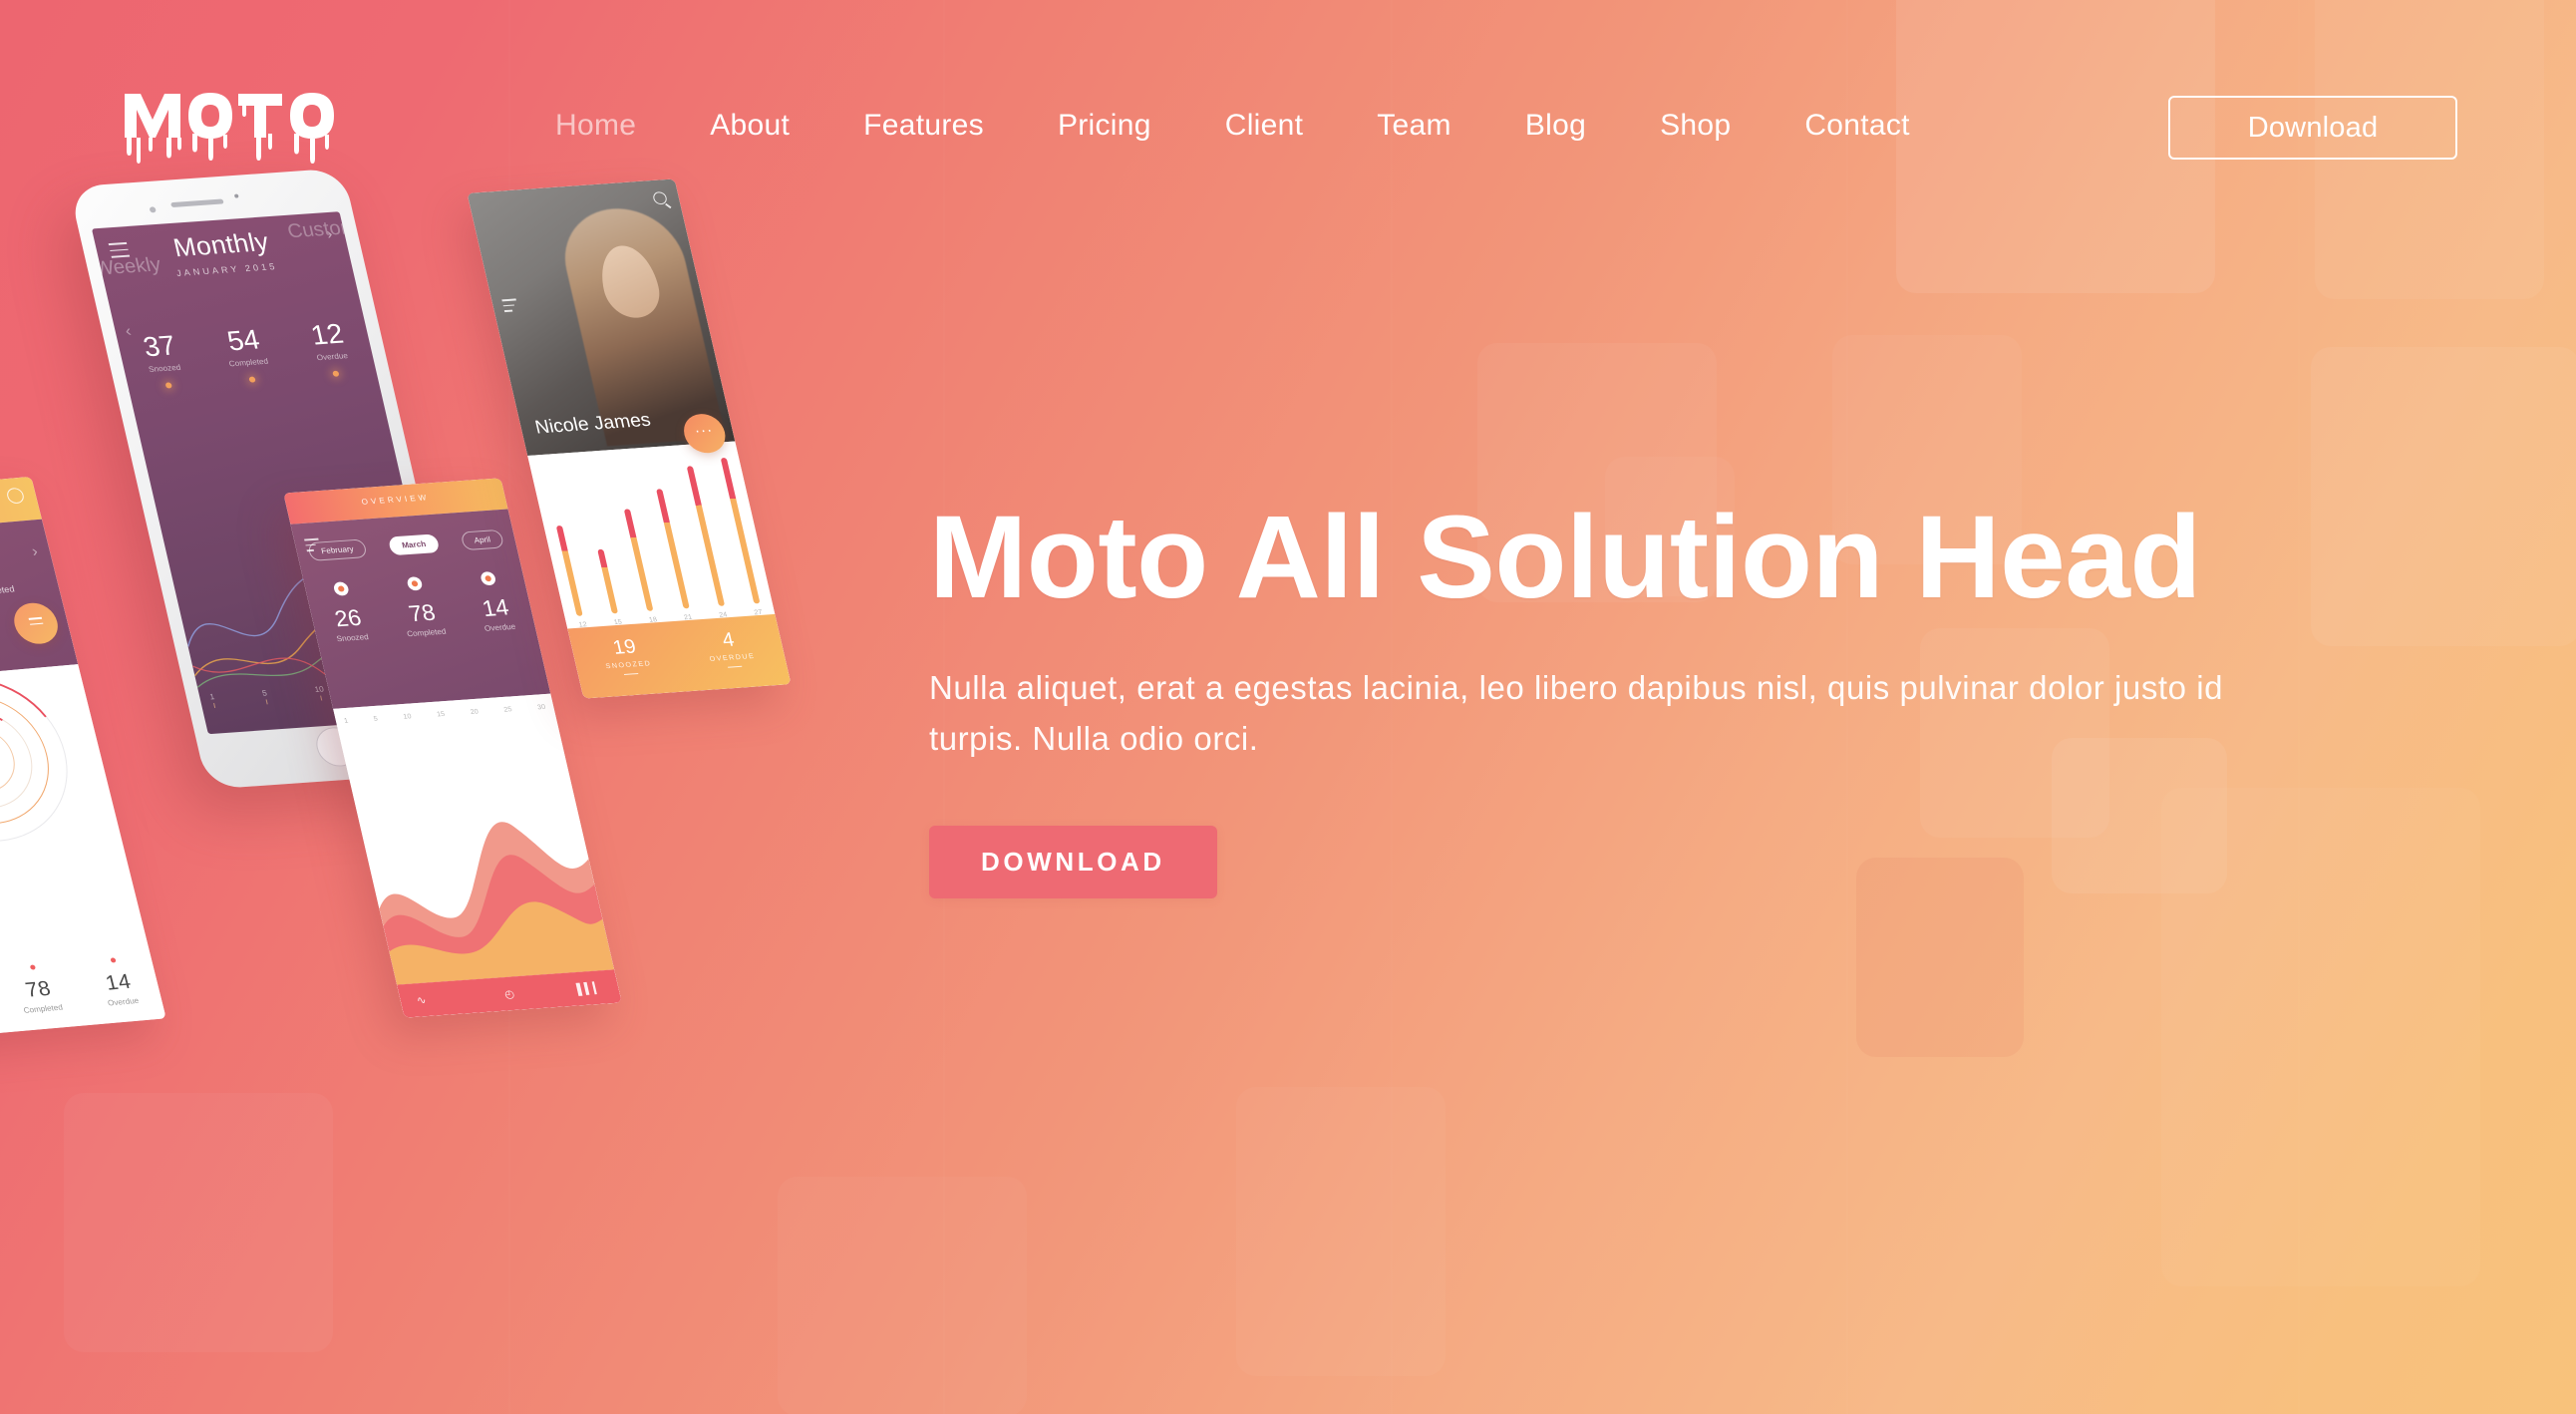 The width and height of the screenshot is (2576, 1414). What do you see at coordinates (1104, 126) in the screenshot?
I see `nav-item-pricing: Pricing` at bounding box center [1104, 126].